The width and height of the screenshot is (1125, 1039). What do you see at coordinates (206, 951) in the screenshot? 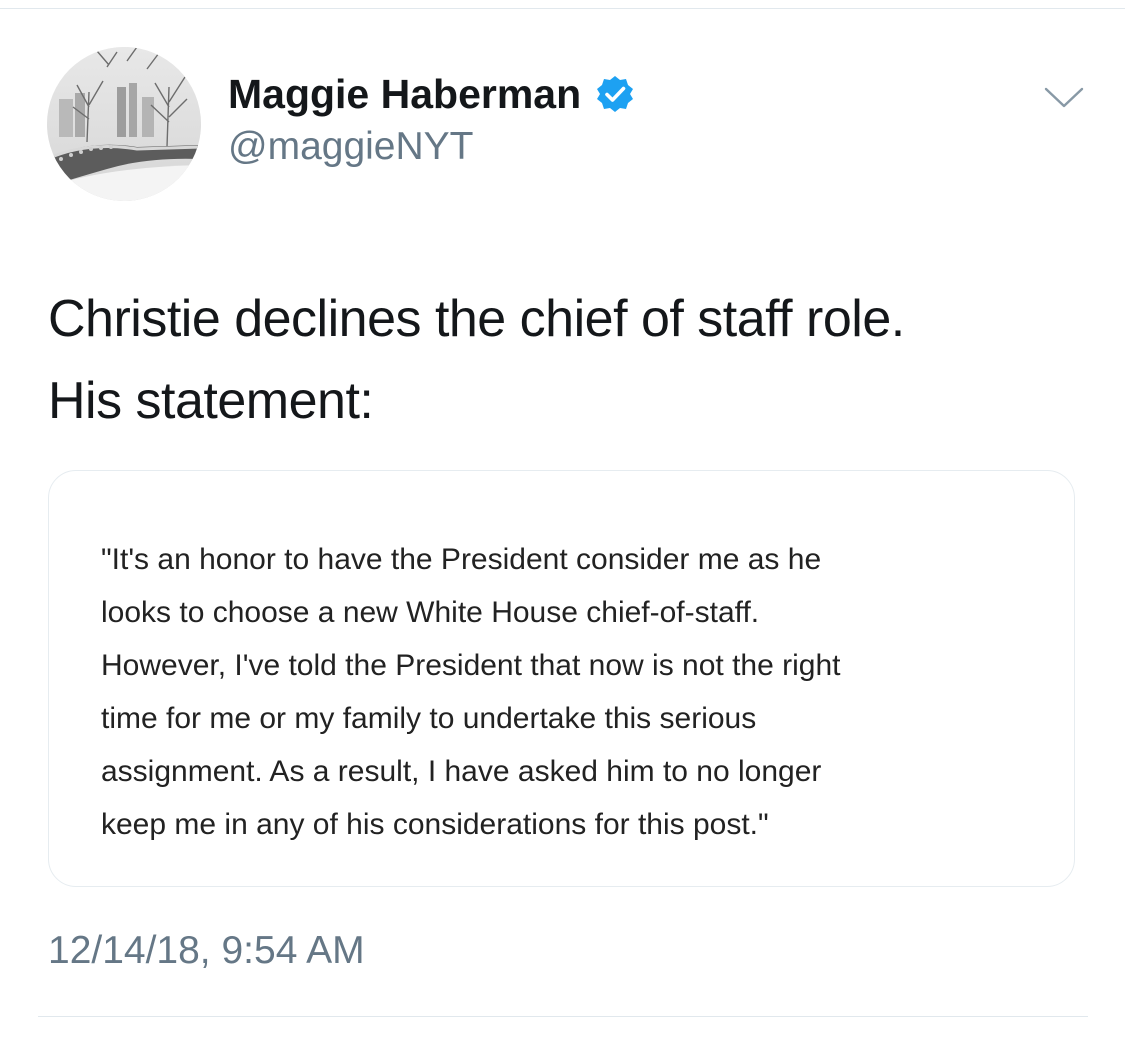
I see `tweet-timestamp: 12/14/18, 9:54 AM` at bounding box center [206, 951].